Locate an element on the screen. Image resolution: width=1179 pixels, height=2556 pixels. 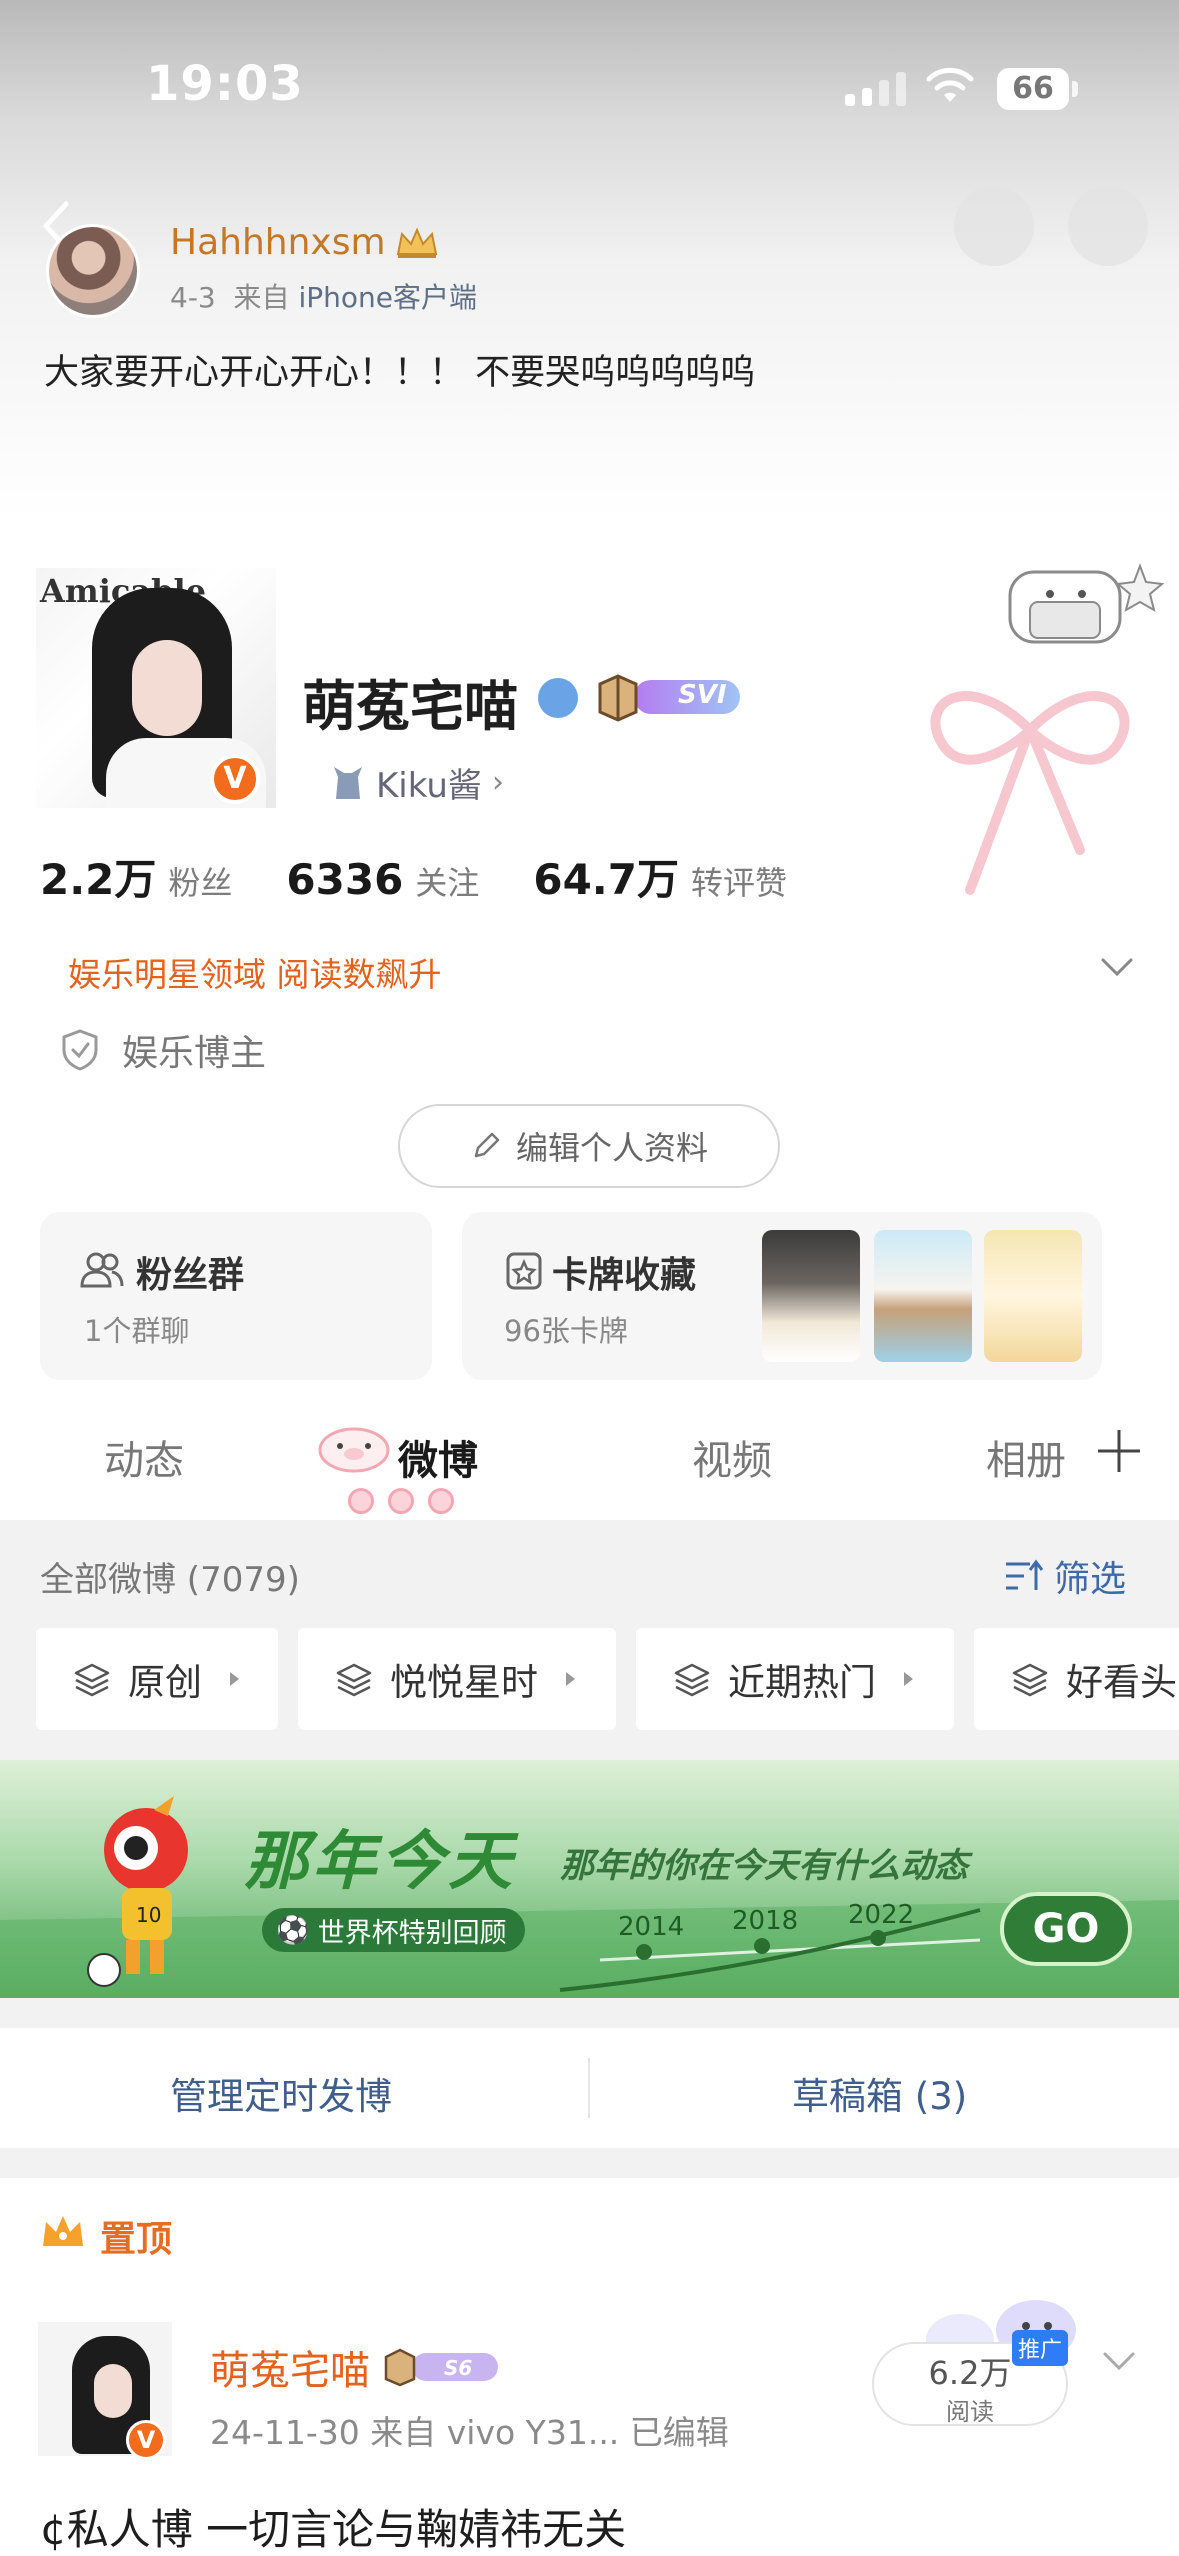
blogger-type-row: 娱乐博主 is located at coordinates (163, 1050).